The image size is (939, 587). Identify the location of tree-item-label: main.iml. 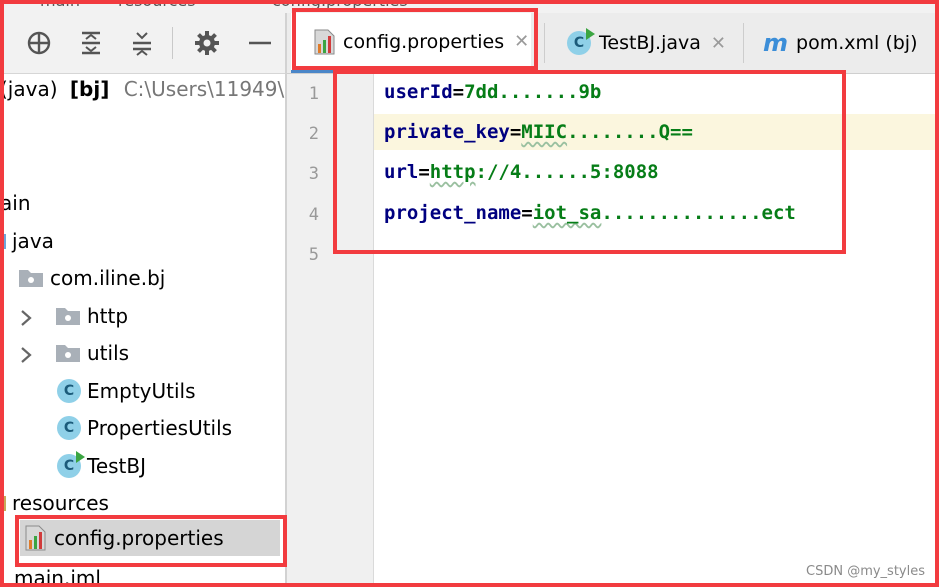
(57, 576).